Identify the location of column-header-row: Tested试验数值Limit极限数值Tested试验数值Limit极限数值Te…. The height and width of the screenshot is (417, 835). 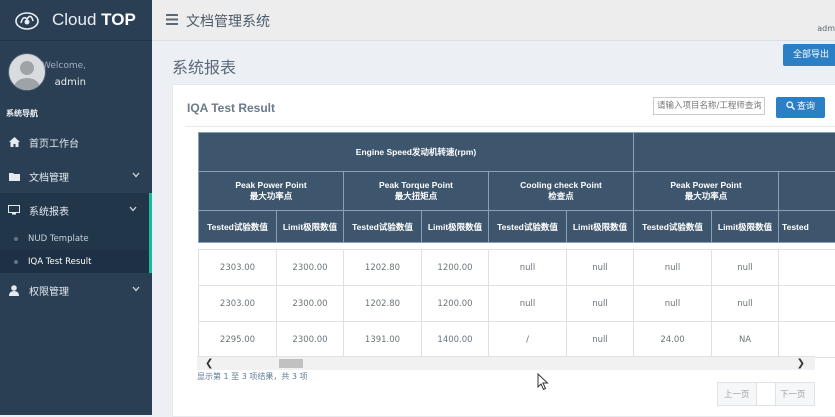
(517, 227).